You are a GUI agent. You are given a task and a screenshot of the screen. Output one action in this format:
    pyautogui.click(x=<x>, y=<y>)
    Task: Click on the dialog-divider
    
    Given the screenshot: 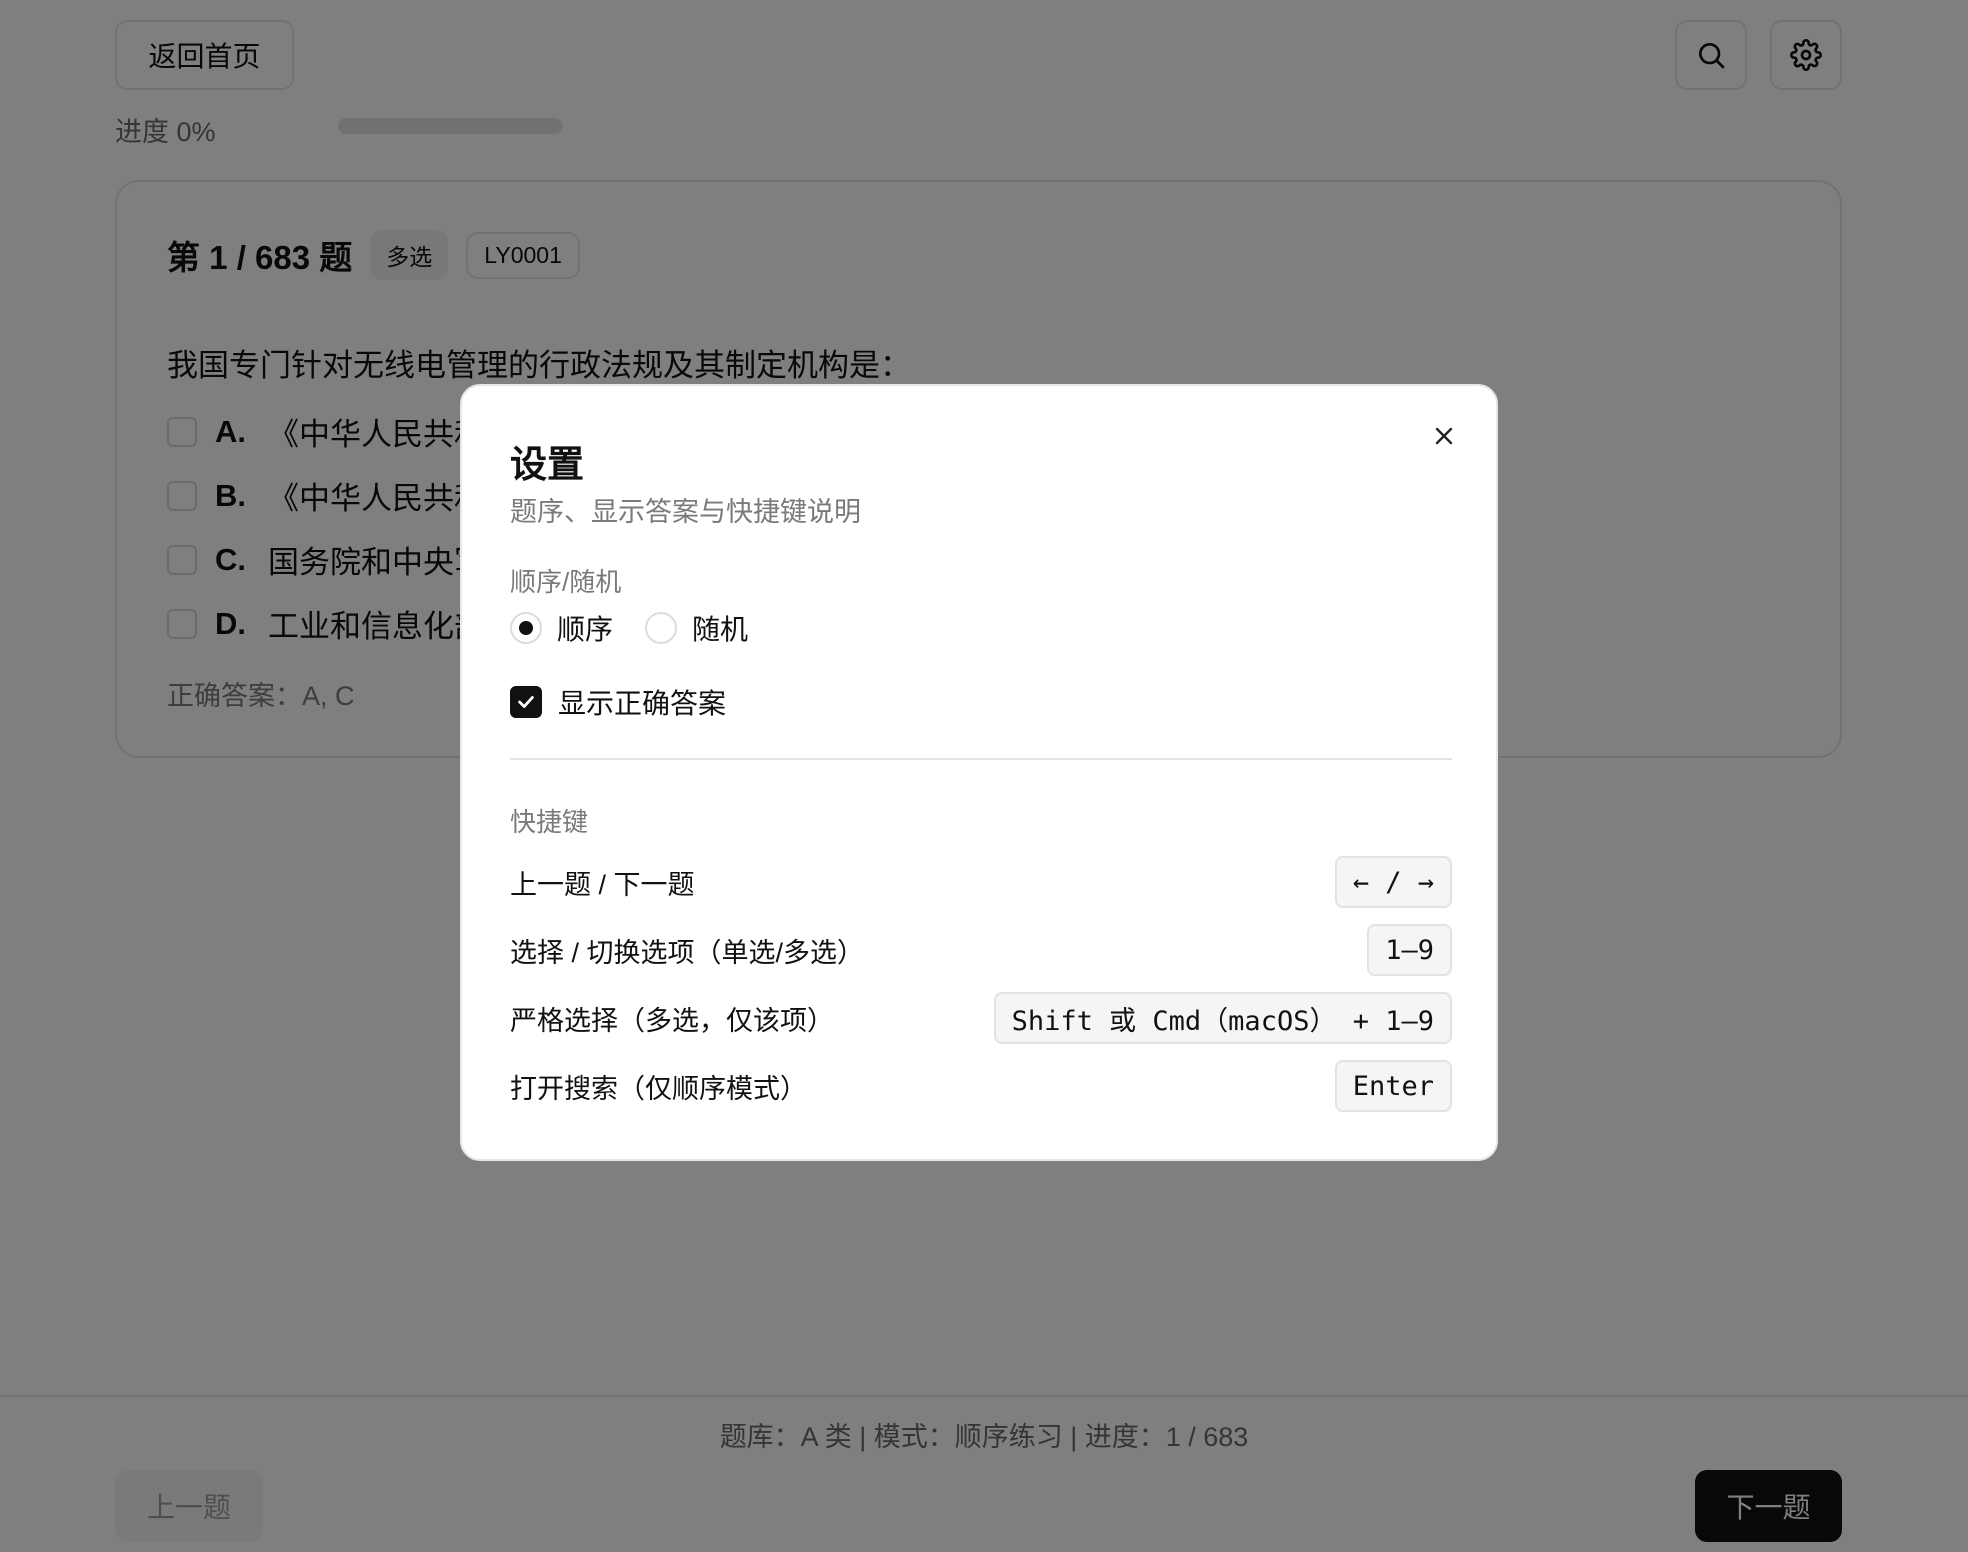 What is the action you would take?
    pyautogui.click(x=981, y=759)
    